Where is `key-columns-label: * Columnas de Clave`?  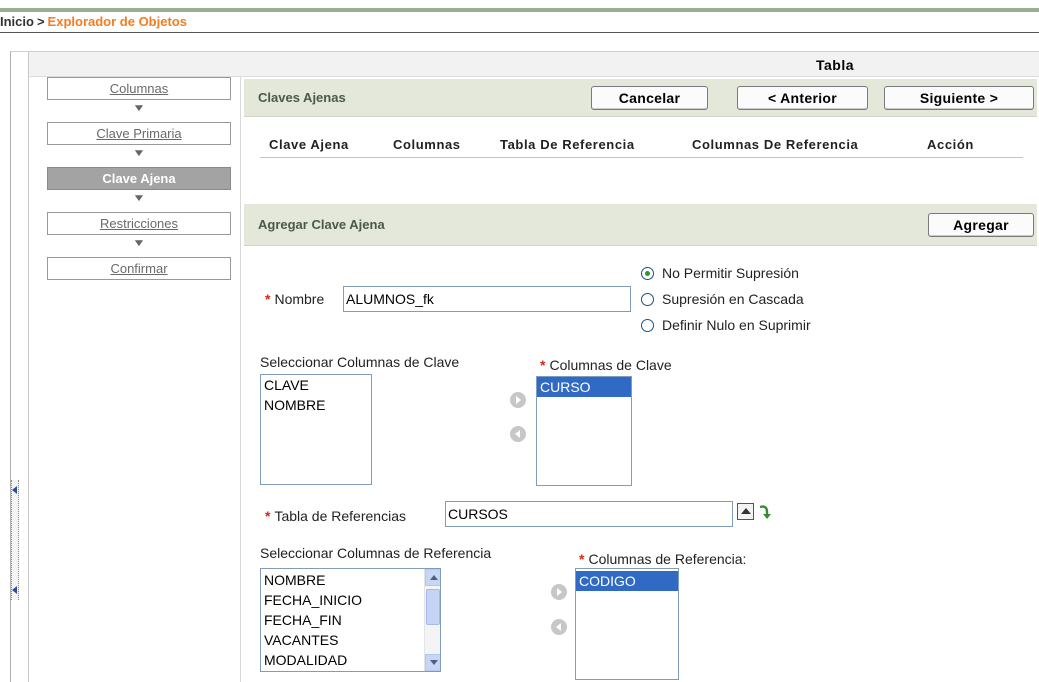
key-columns-label: * Columnas de Clave is located at coordinates (606, 365).